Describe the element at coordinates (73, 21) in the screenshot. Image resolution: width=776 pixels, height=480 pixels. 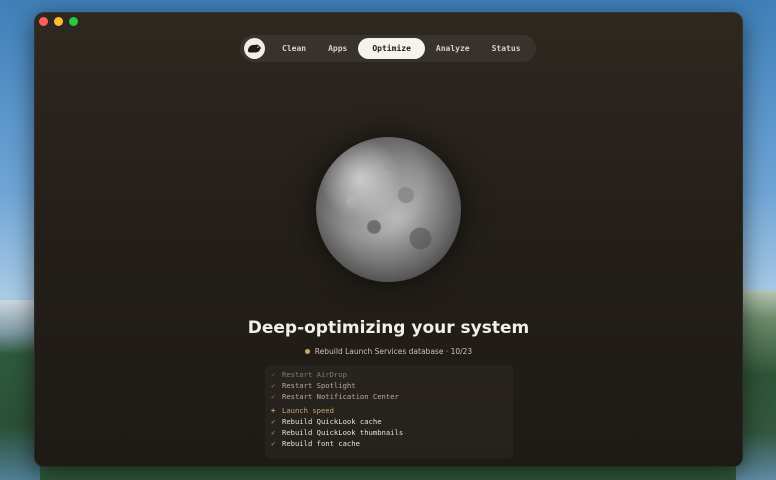
I see `maximize-window-button` at that location.